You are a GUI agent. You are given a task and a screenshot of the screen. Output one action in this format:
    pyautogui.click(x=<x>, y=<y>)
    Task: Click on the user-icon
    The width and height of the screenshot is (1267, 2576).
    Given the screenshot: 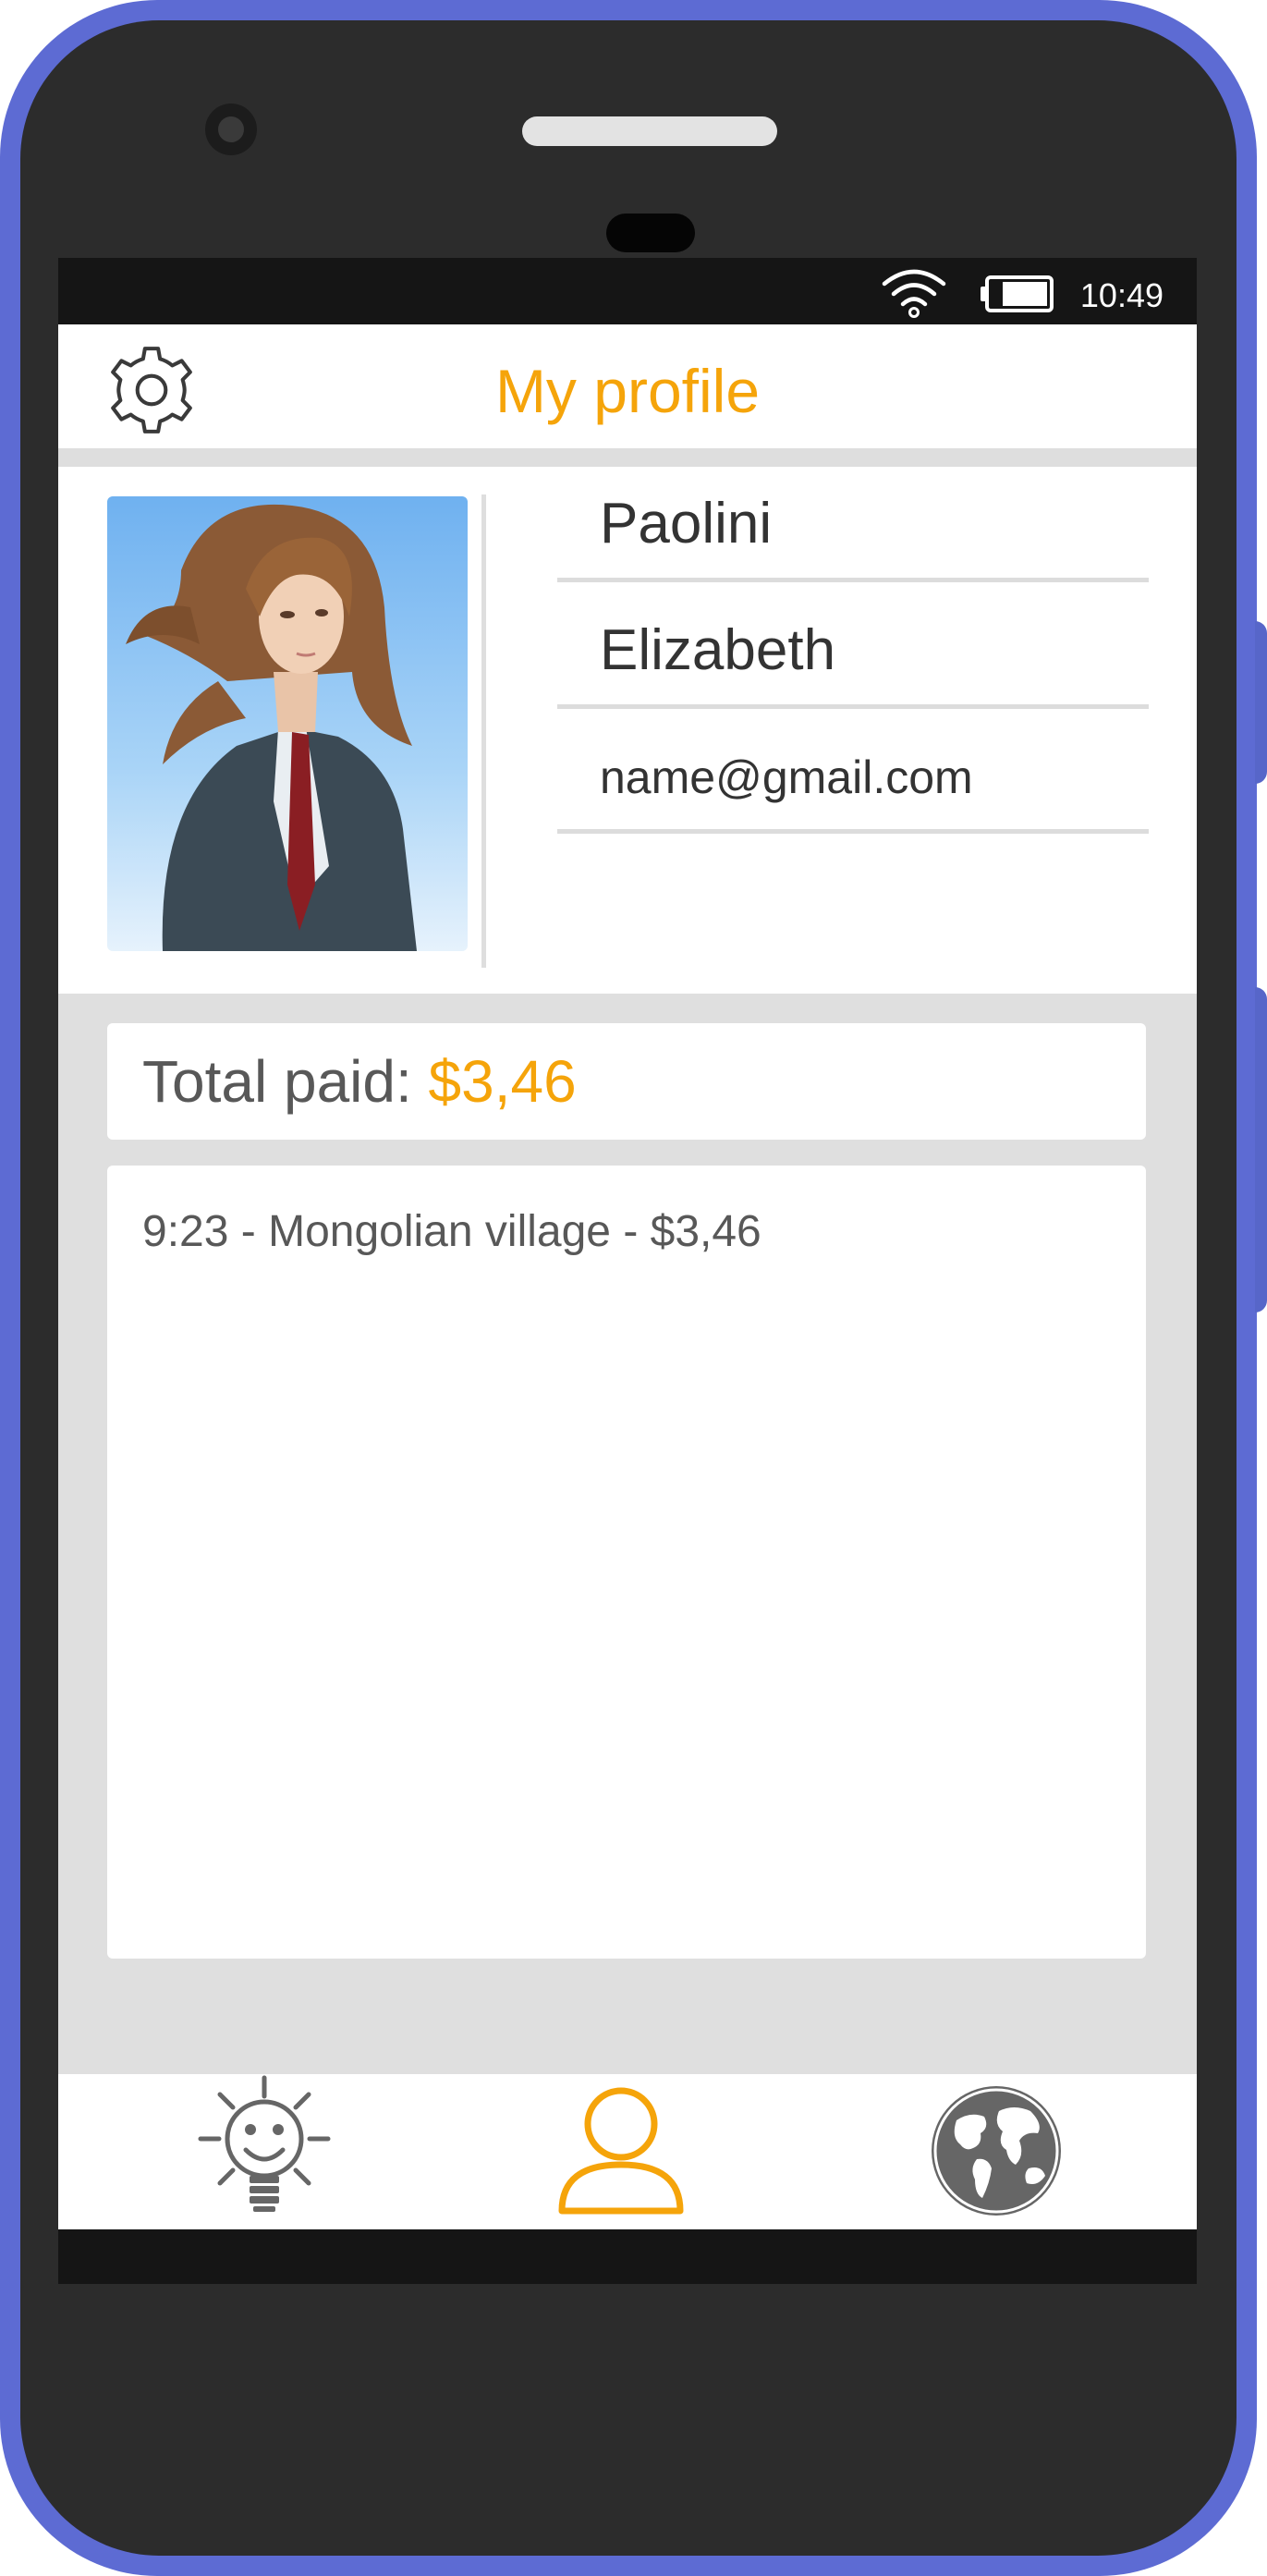 What is the action you would take?
    pyautogui.click(x=621, y=2151)
    